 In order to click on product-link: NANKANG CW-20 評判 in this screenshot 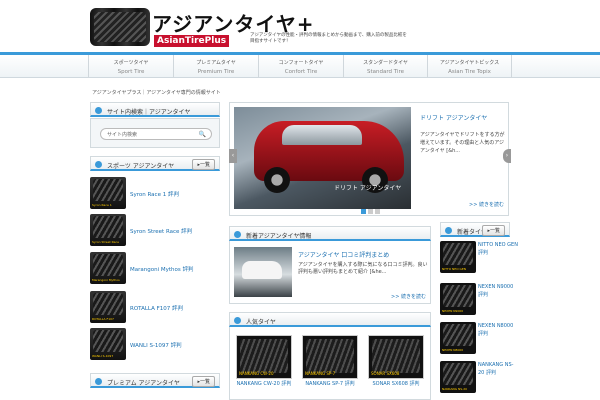, I will do `click(264, 384)`.